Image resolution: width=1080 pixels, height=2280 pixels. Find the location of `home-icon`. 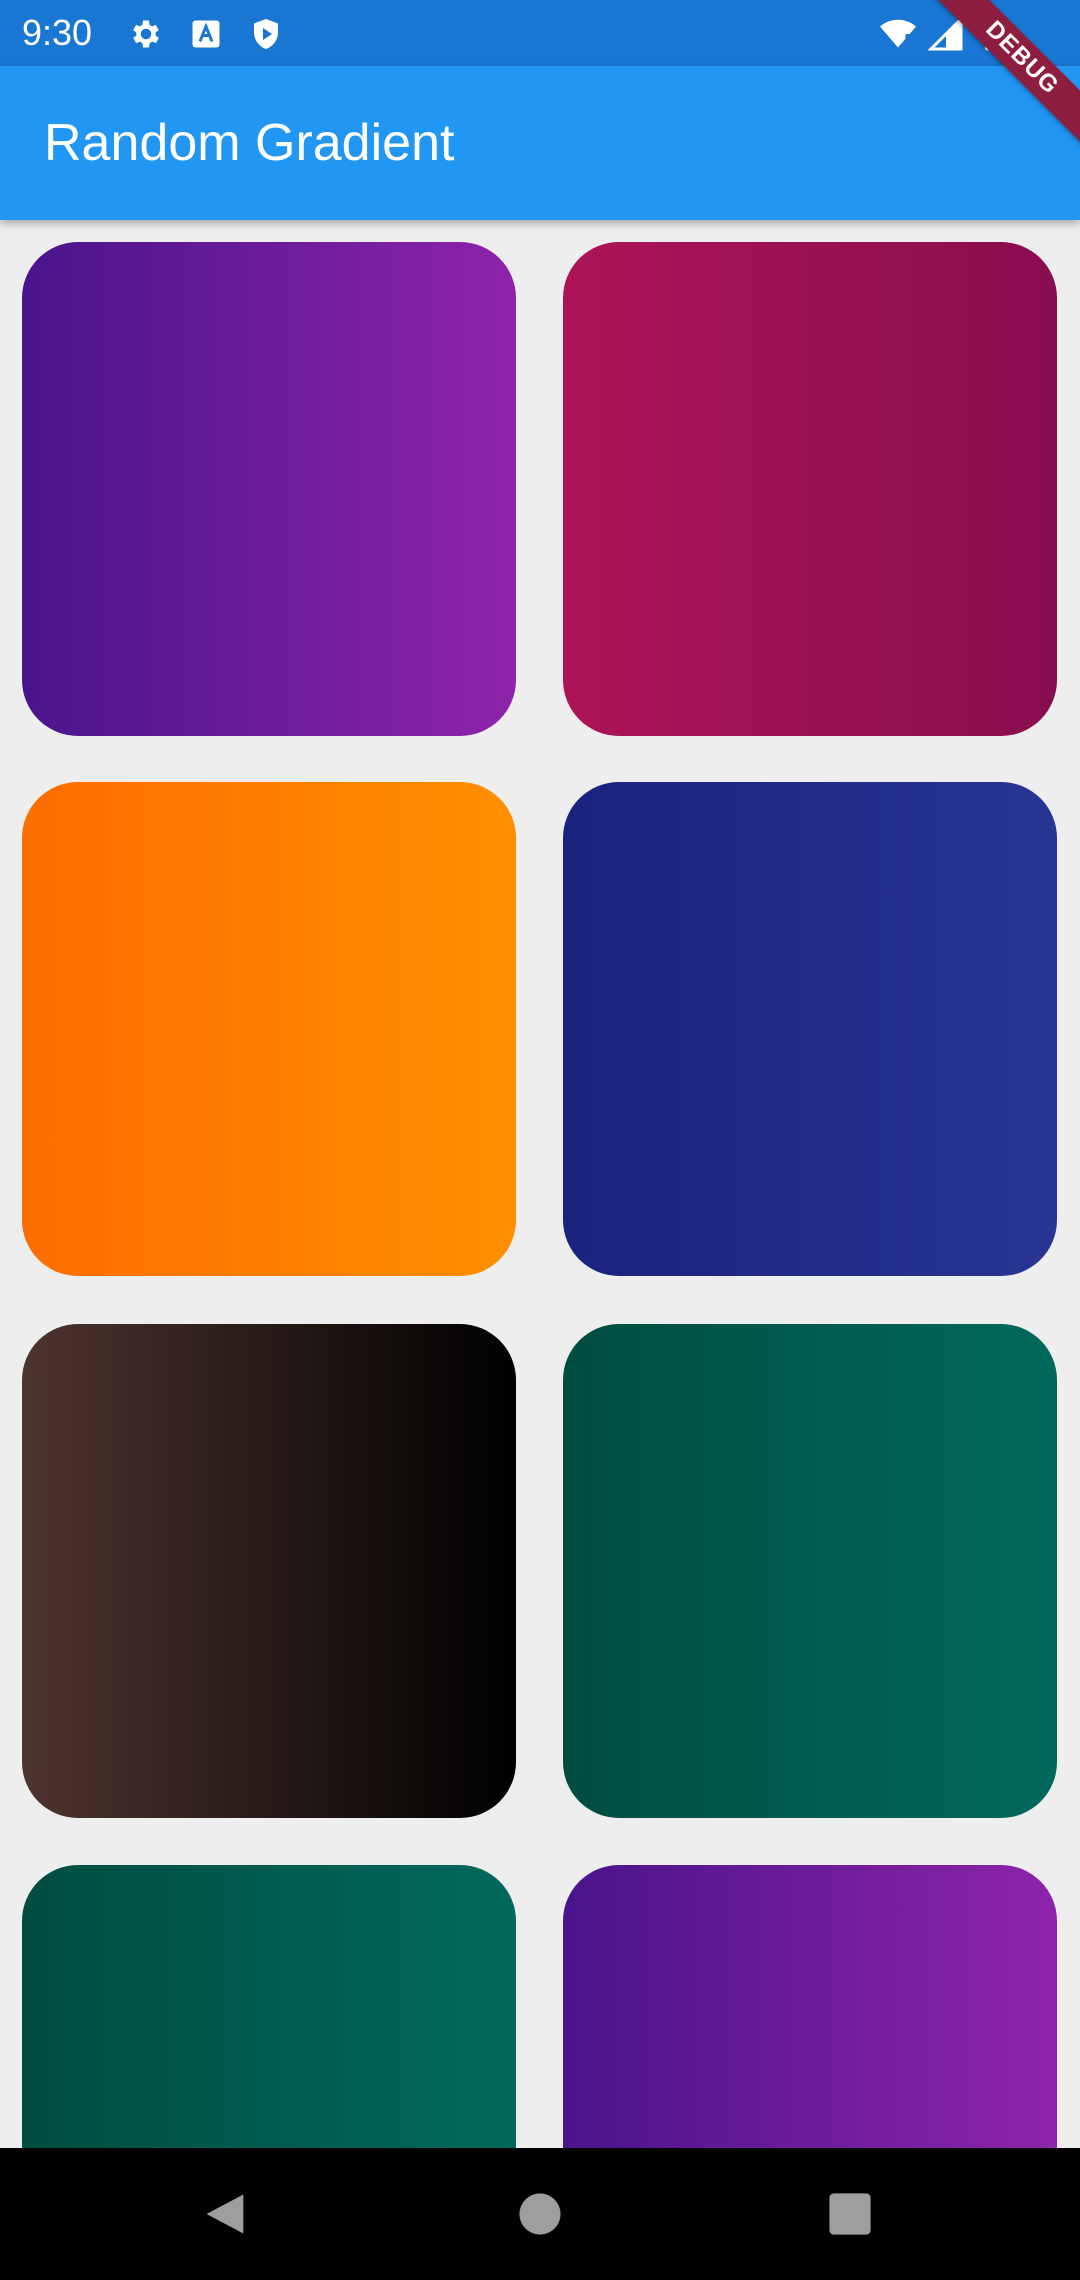

home-icon is located at coordinates (540, 2214).